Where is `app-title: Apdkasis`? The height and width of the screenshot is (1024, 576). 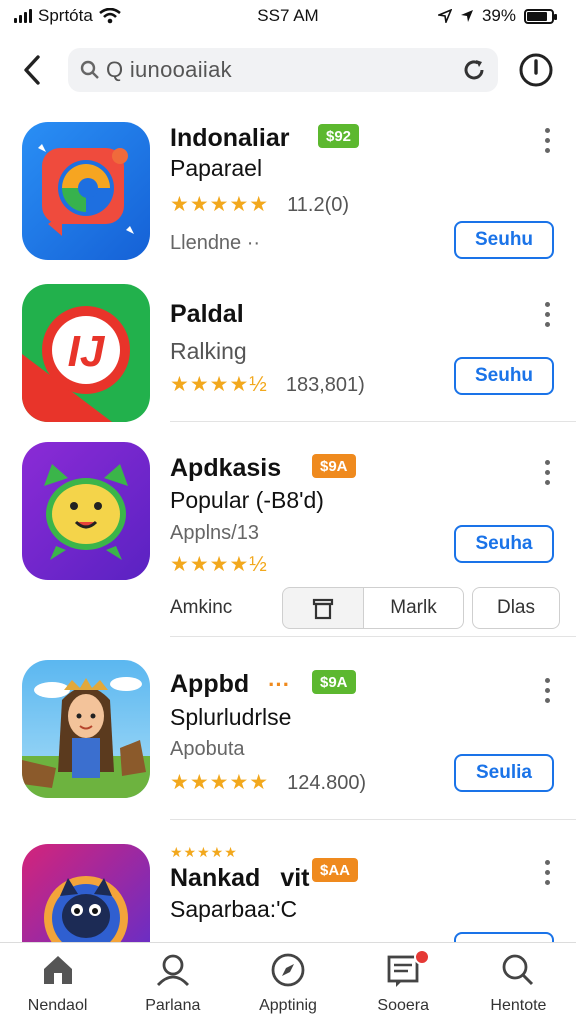
app-title: Apdkasis is located at coordinates (226, 468).